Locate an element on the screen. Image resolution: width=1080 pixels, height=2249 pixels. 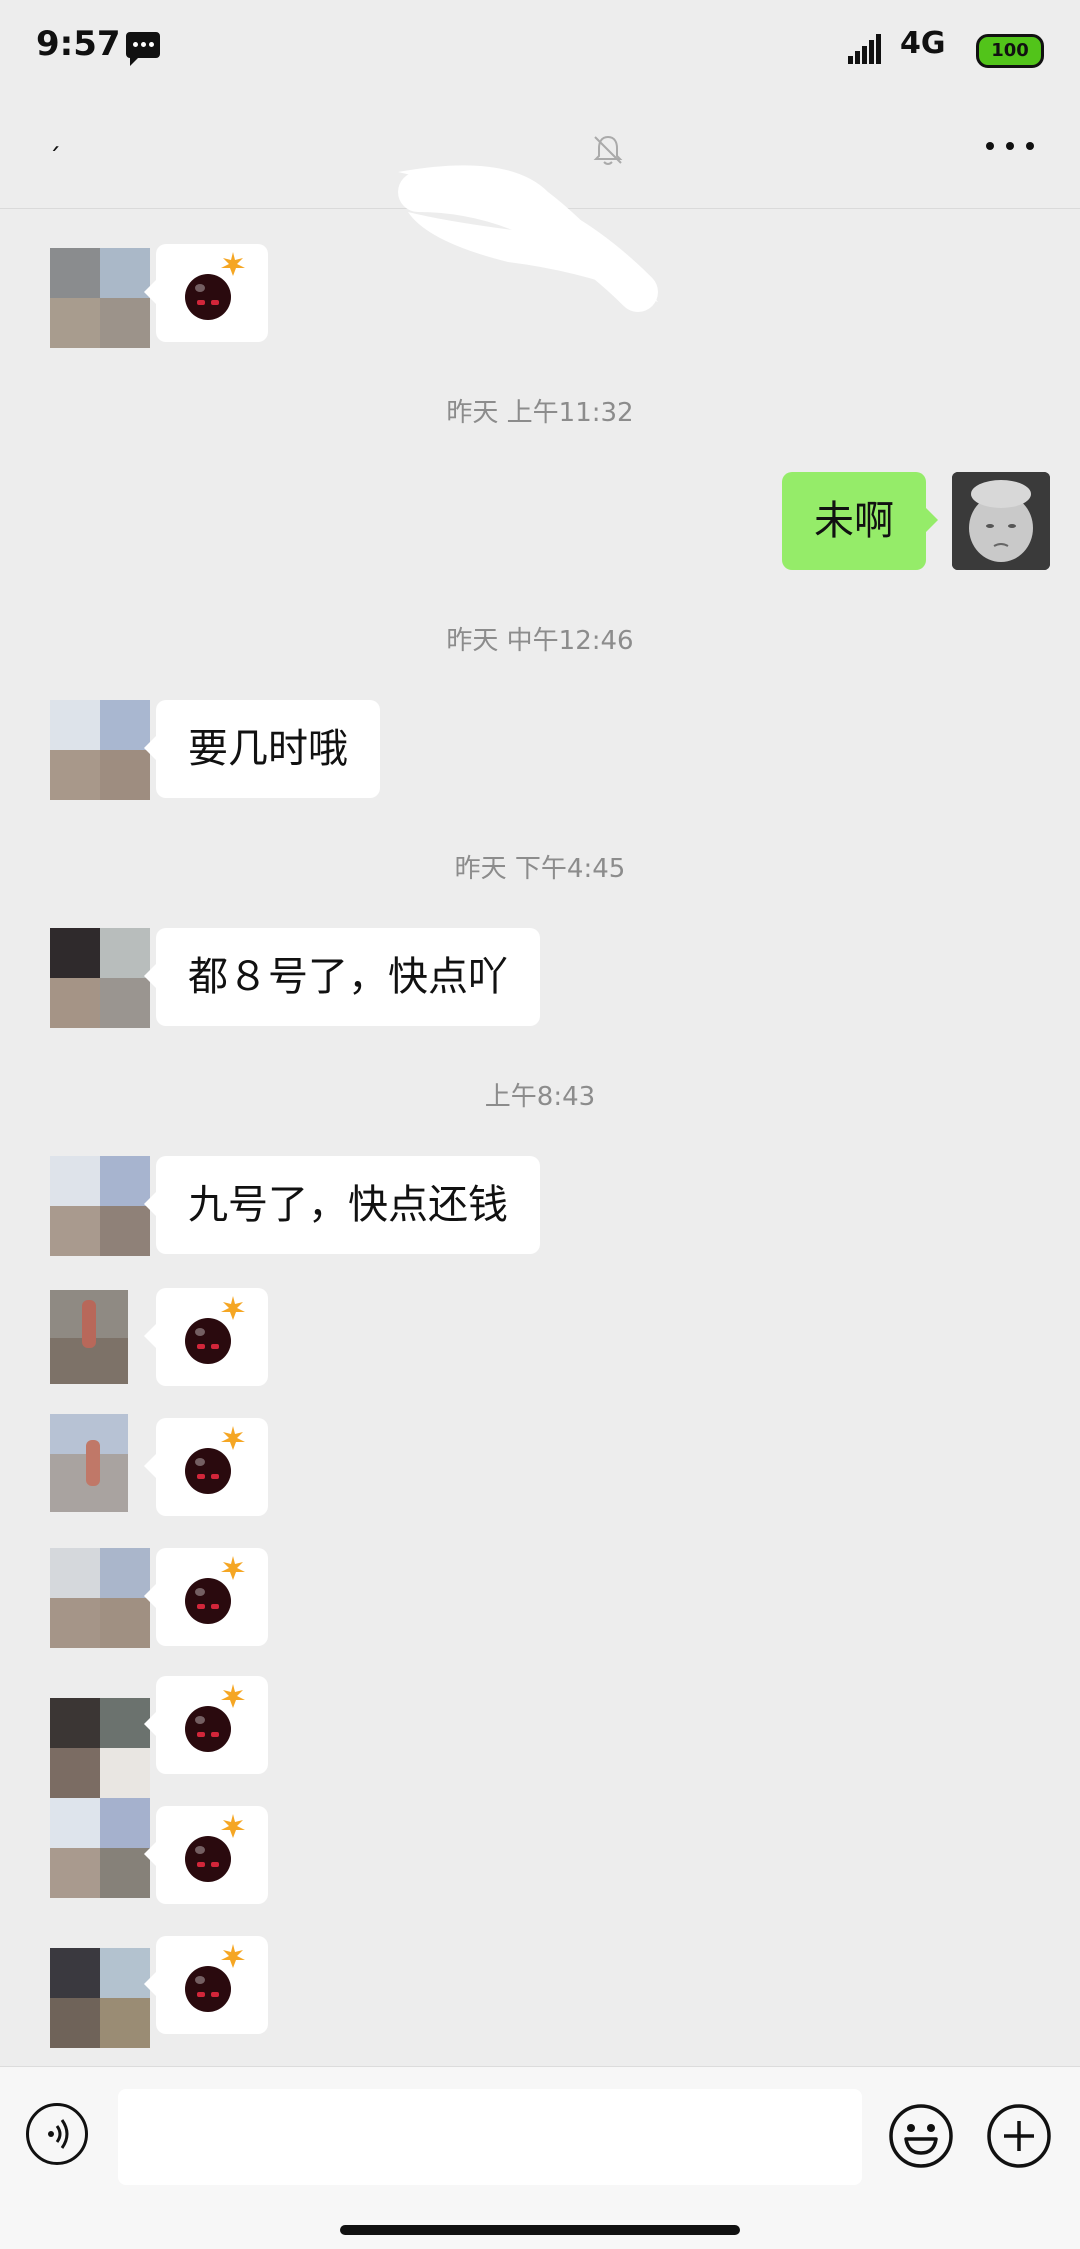
plus-icon is located at coordinates (1019, 2136).